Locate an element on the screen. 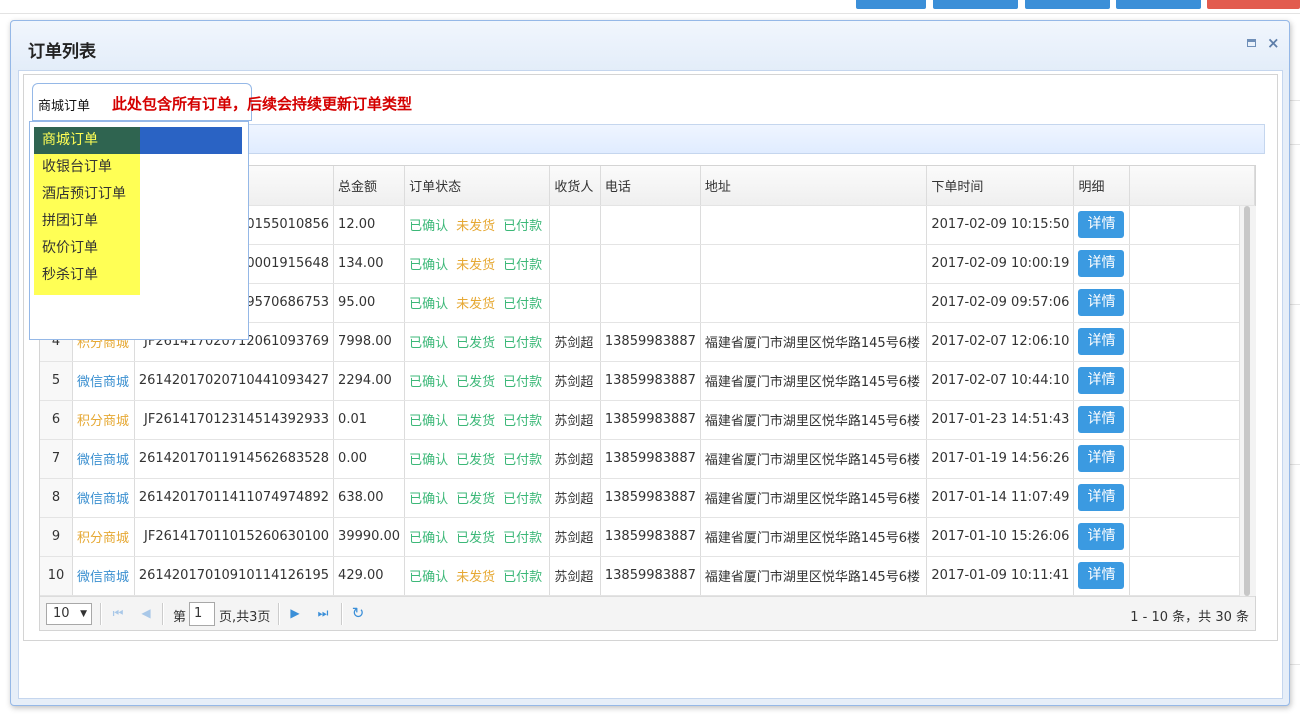 The image size is (1300, 720). dropdown-option: 秒杀订单 is located at coordinates (87, 278).